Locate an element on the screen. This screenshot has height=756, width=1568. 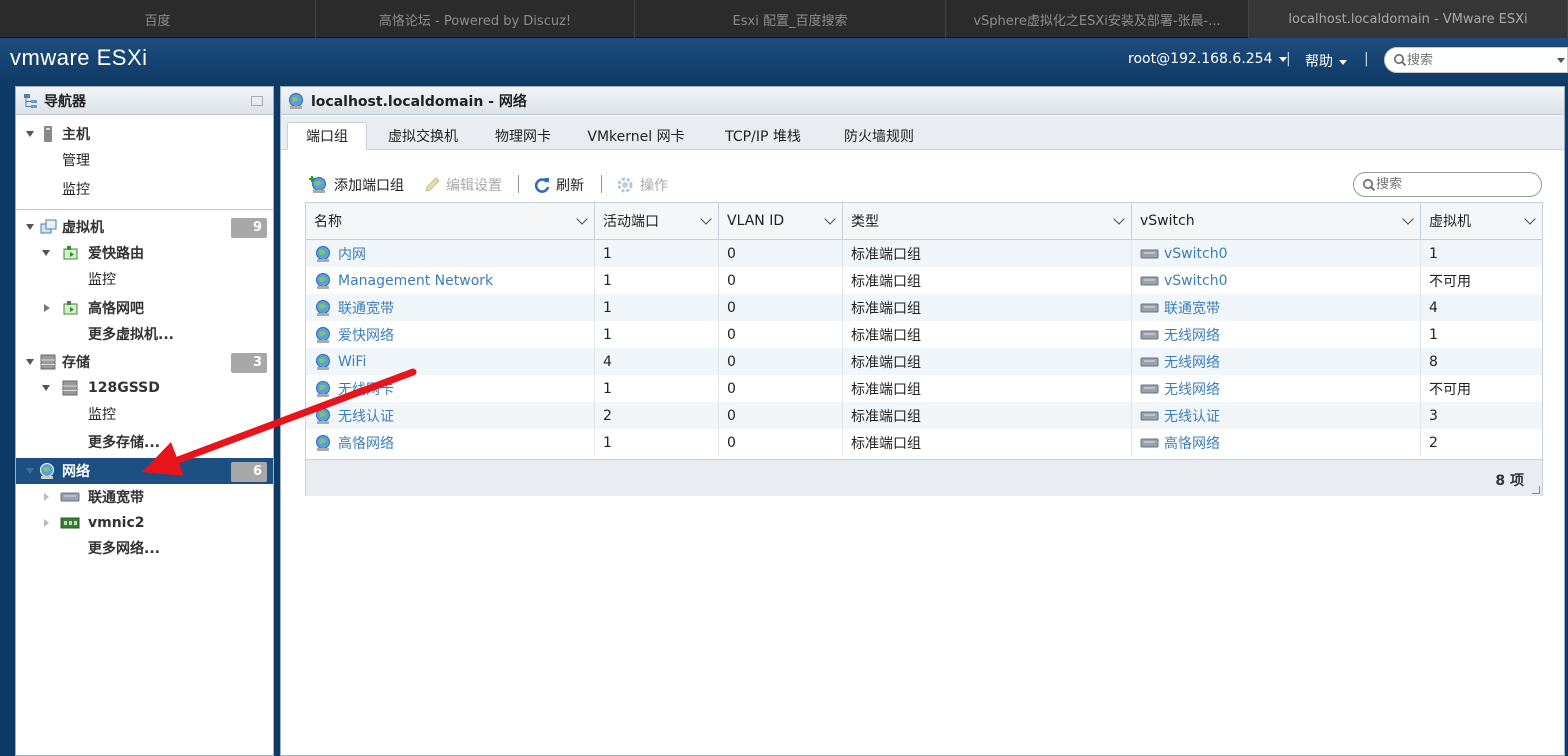
tab-firewall-rules: 防火墙规则 is located at coordinates (879, 136).